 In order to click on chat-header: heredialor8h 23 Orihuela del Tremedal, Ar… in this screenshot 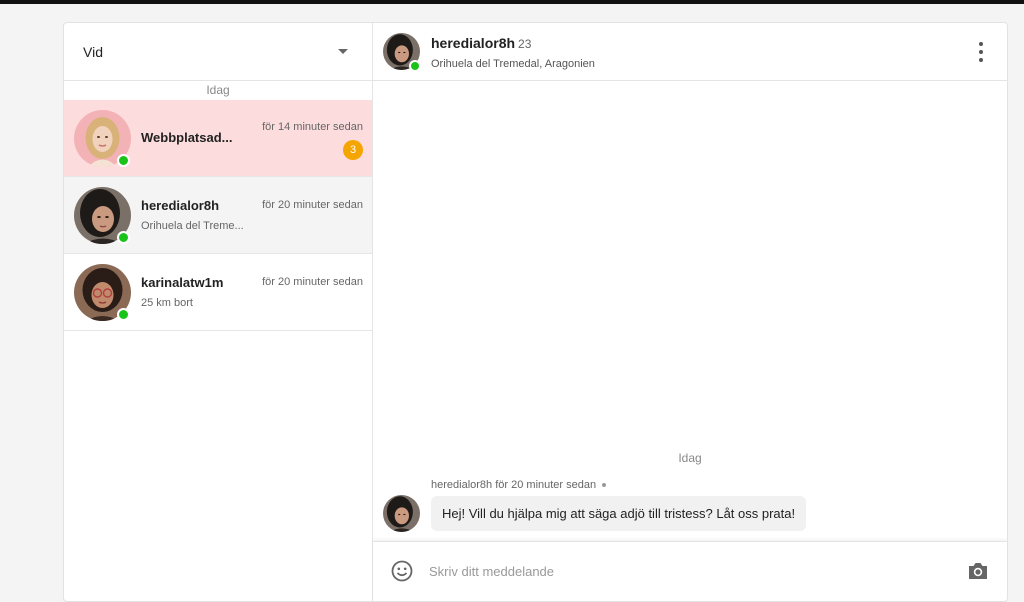, I will do `click(690, 52)`.